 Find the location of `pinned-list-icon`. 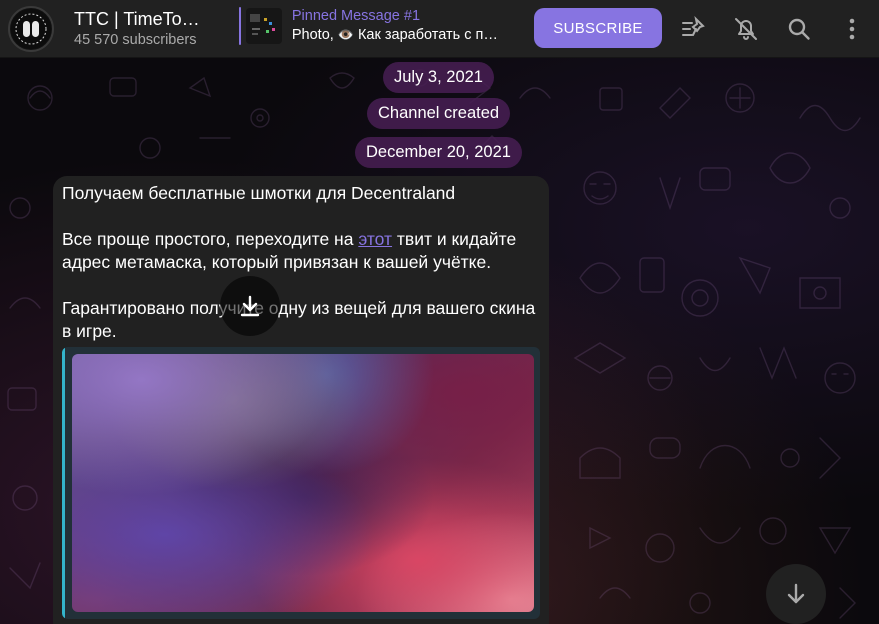

pinned-list-icon is located at coordinates (693, 26).